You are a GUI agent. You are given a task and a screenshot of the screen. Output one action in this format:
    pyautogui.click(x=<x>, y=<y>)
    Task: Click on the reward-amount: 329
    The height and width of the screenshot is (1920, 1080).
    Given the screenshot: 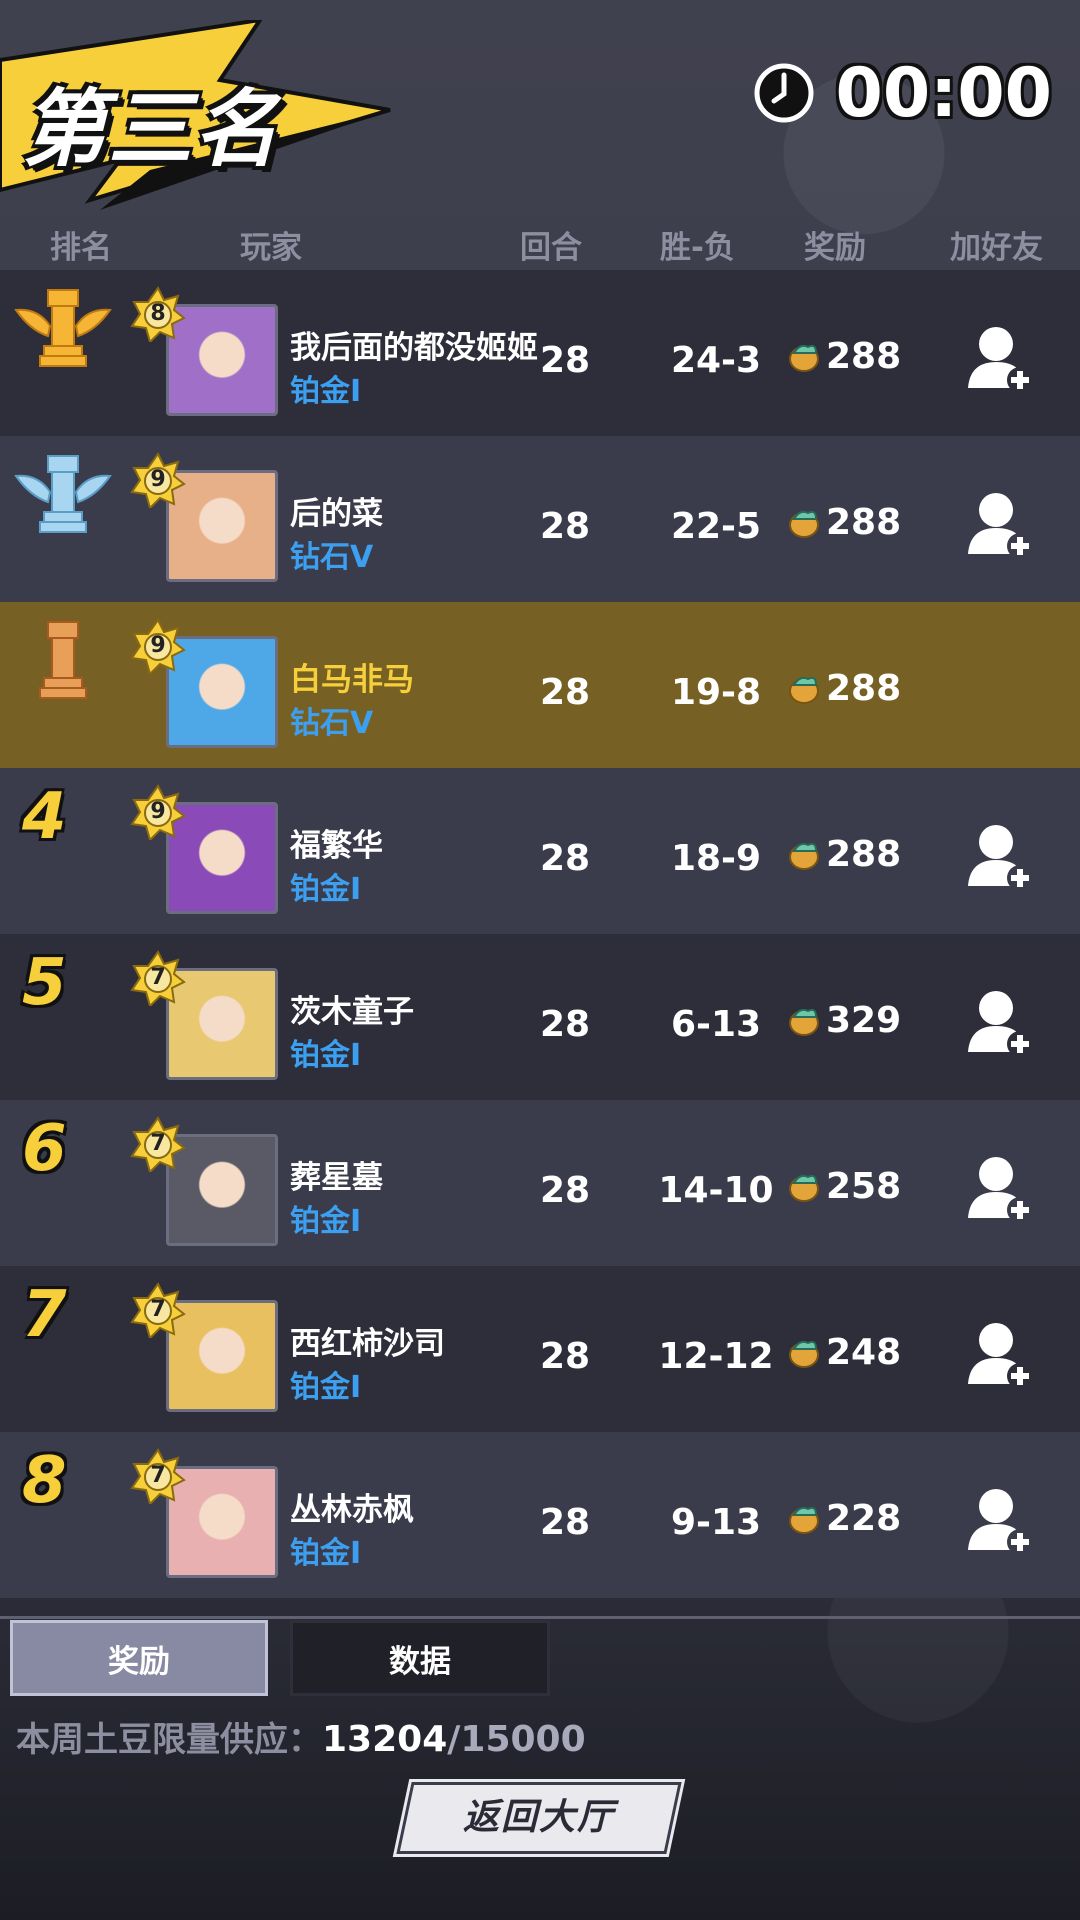 What is the action you would take?
    pyautogui.click(x=864, y=1020)
    